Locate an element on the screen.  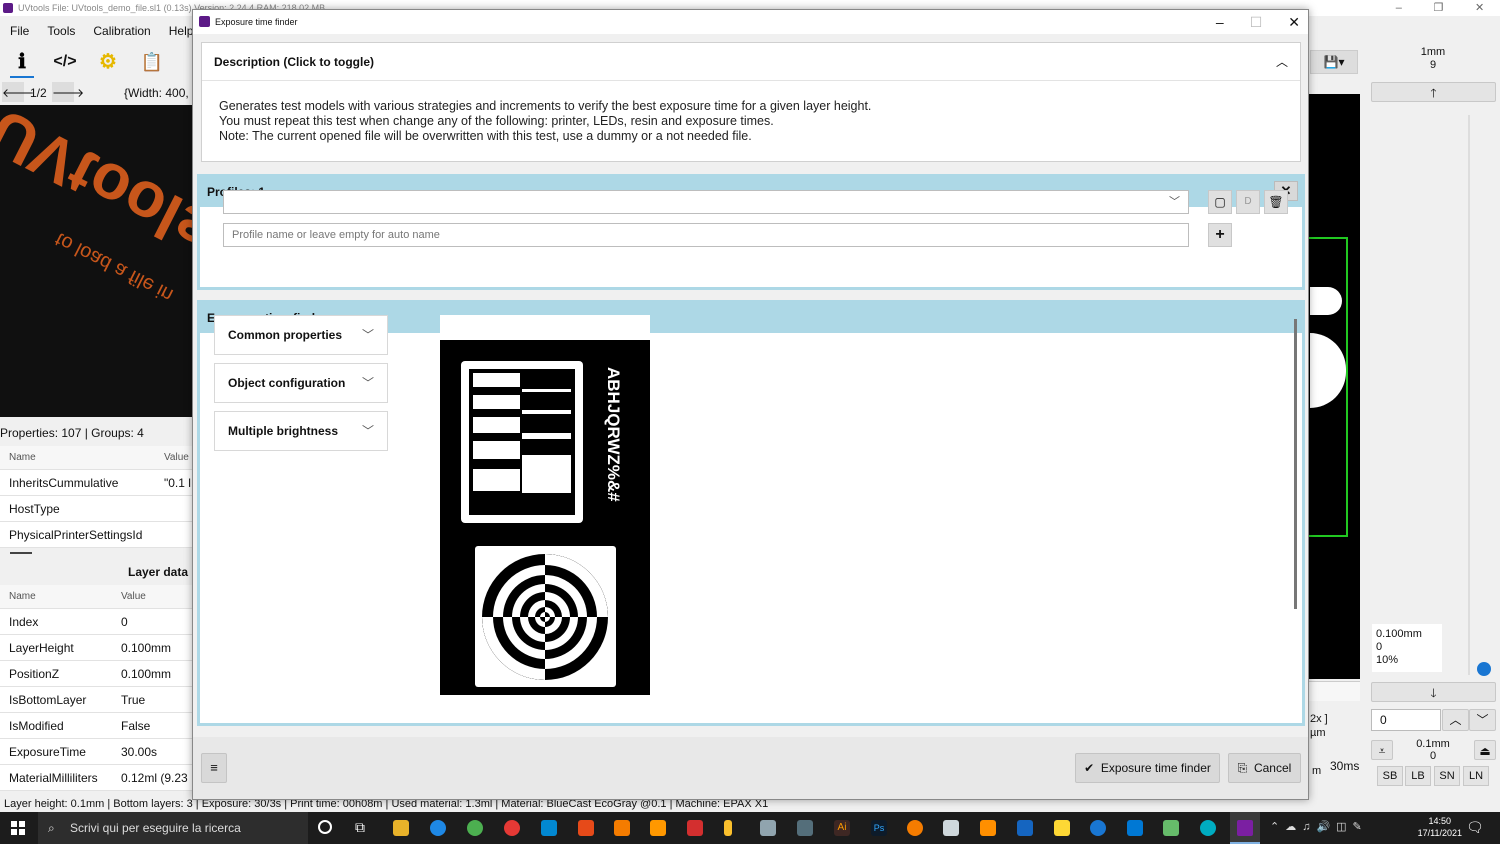
expander-object-configuration: Object configuration ﹀ is located at coordinates (301, 383).